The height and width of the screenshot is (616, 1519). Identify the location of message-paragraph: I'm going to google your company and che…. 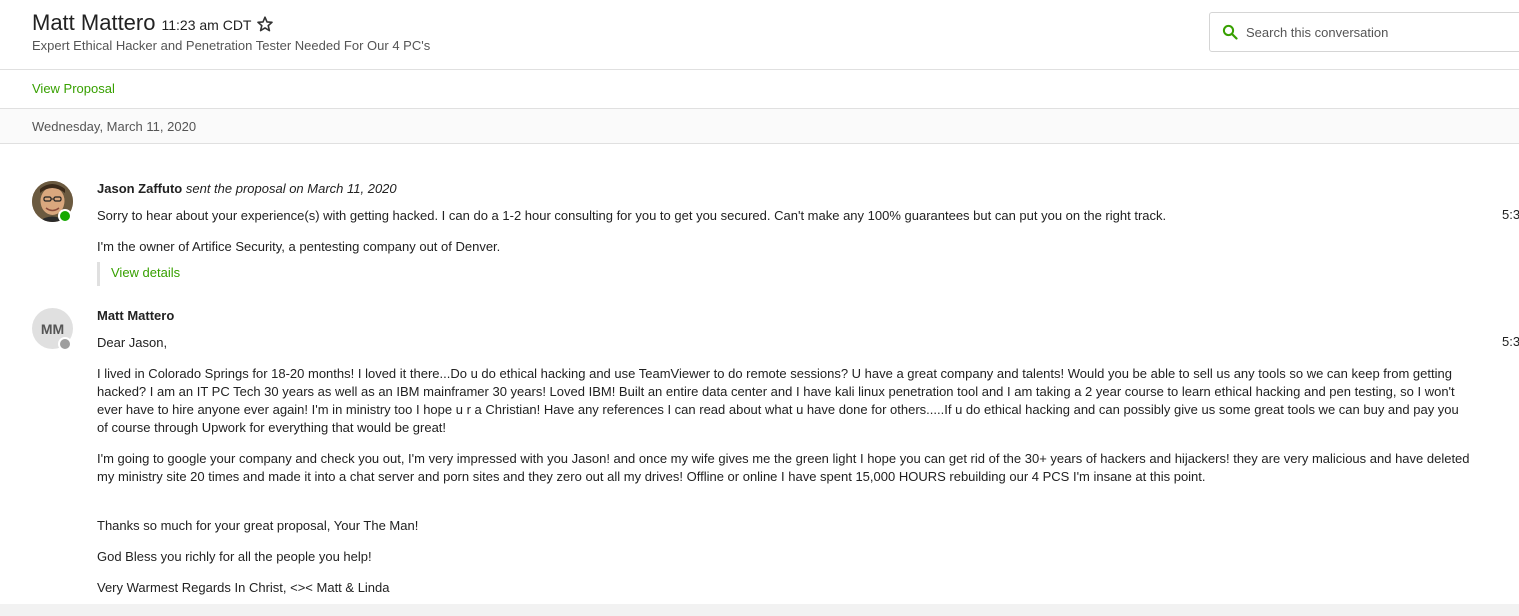
(783, 467).